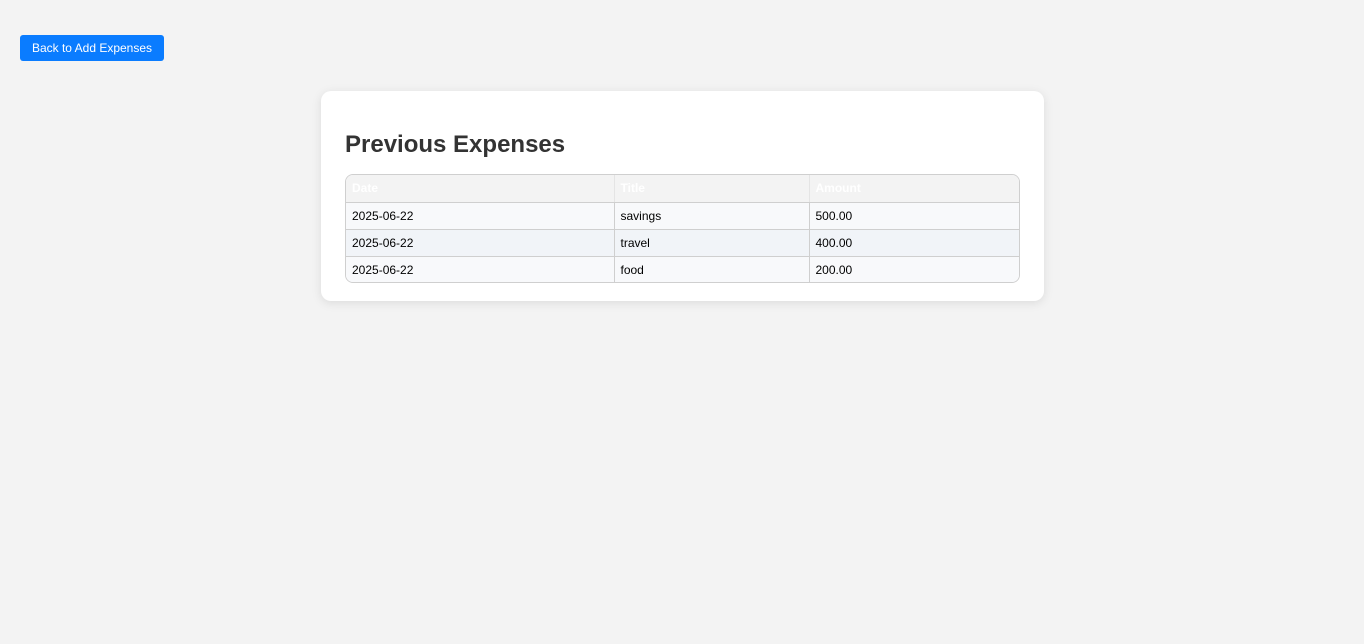  What do you see at coordinates (712, 243) in the screenshot?
I see `cell-title: travel` at bounding box center [712, 243].